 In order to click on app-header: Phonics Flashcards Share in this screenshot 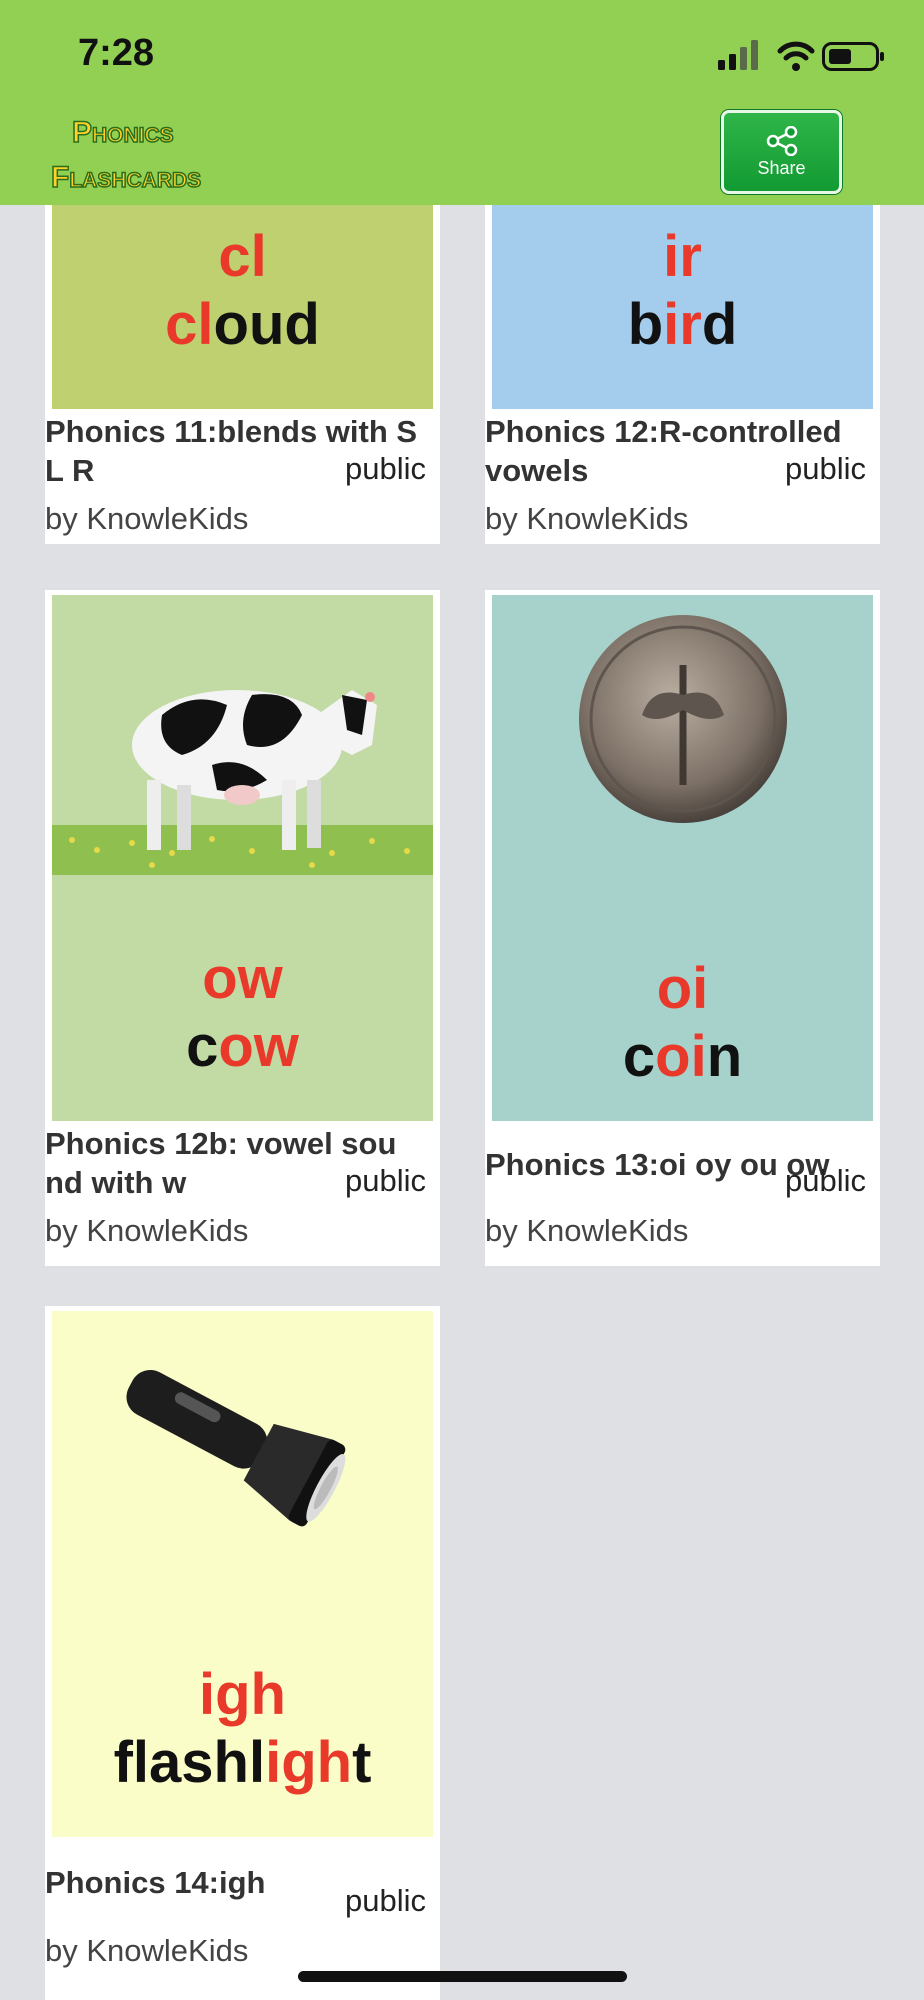, I will do `click(462, 156)`.